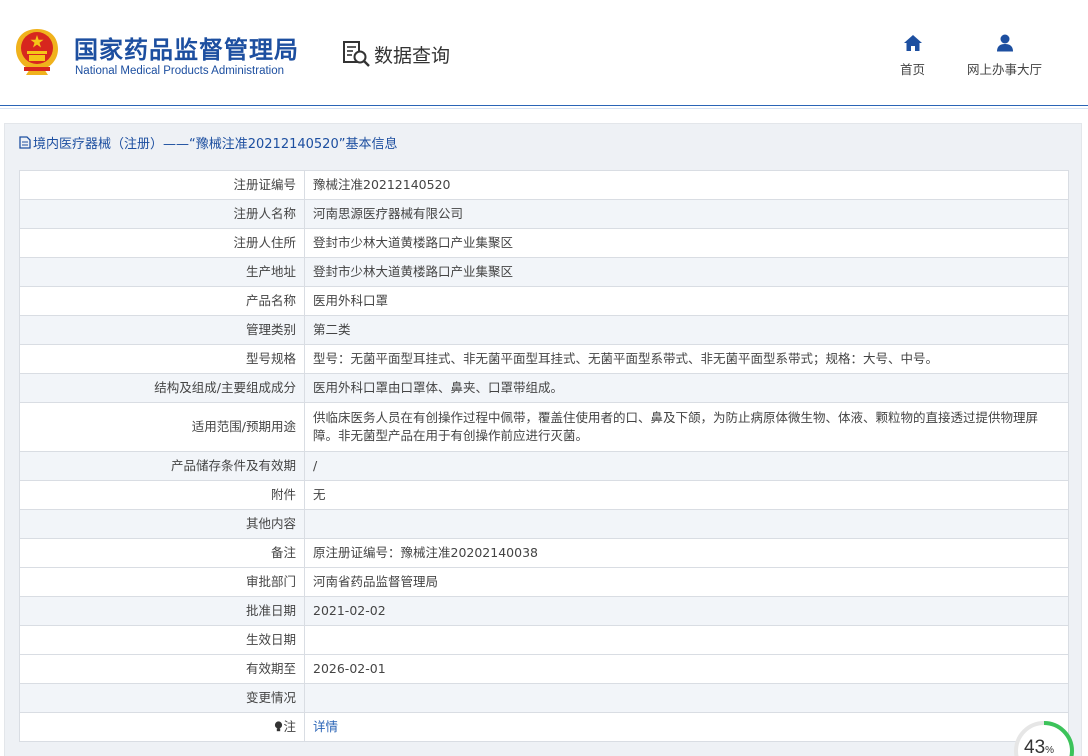  What do you see at coordinates (913, 69) in the screenshot?
I see `nav-home-label: 首页` at bounding box center [913, 69].